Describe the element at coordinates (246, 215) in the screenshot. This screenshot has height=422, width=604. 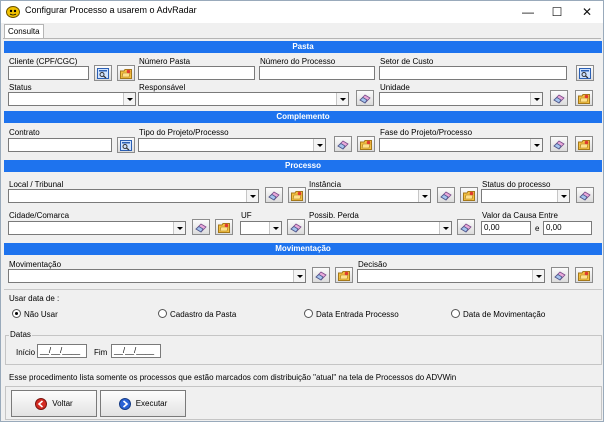
I see `uf-label: UF` at that location.